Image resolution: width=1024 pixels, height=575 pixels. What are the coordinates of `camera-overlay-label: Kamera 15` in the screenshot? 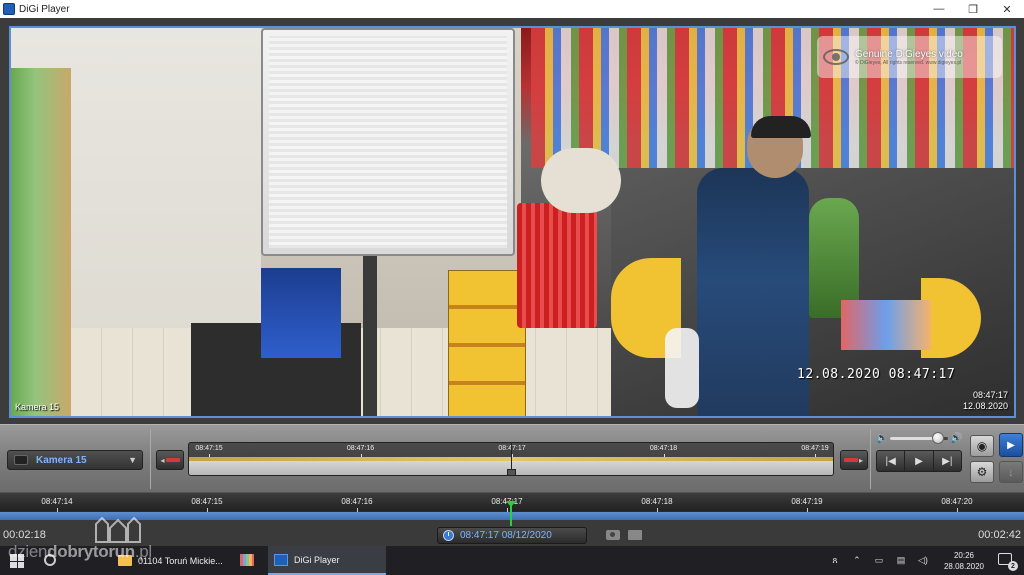 It's located at (37, 407).